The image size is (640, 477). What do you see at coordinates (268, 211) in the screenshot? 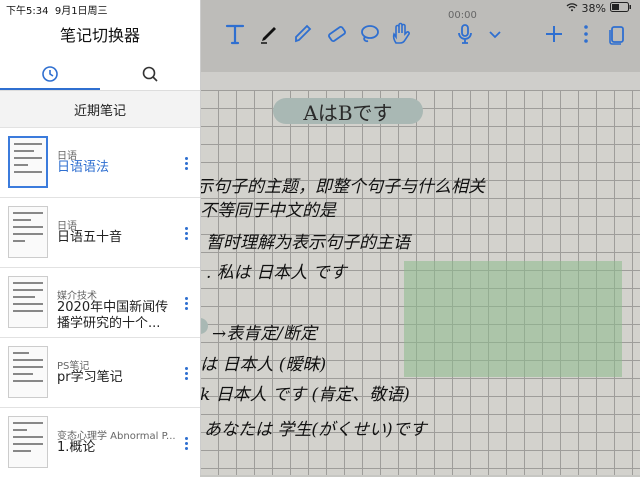
I see `handwriting-line: 不等同于中文的是` at bounding box center [268, 211].